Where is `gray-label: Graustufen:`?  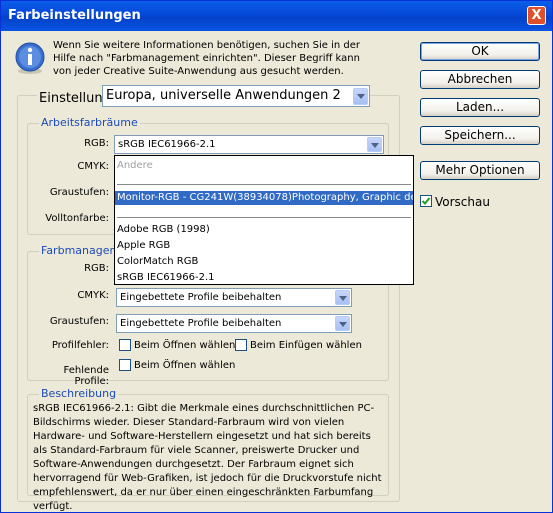
gray-label: Graustufen: is located at coordinates (79, 192).